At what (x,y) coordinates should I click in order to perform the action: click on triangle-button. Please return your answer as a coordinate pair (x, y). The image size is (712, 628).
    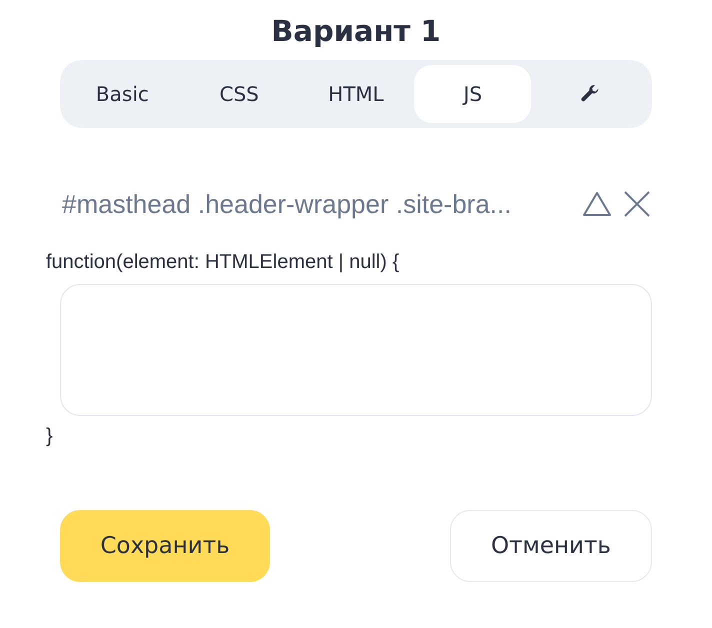
    Looking at the image, I should click on (597, 204).